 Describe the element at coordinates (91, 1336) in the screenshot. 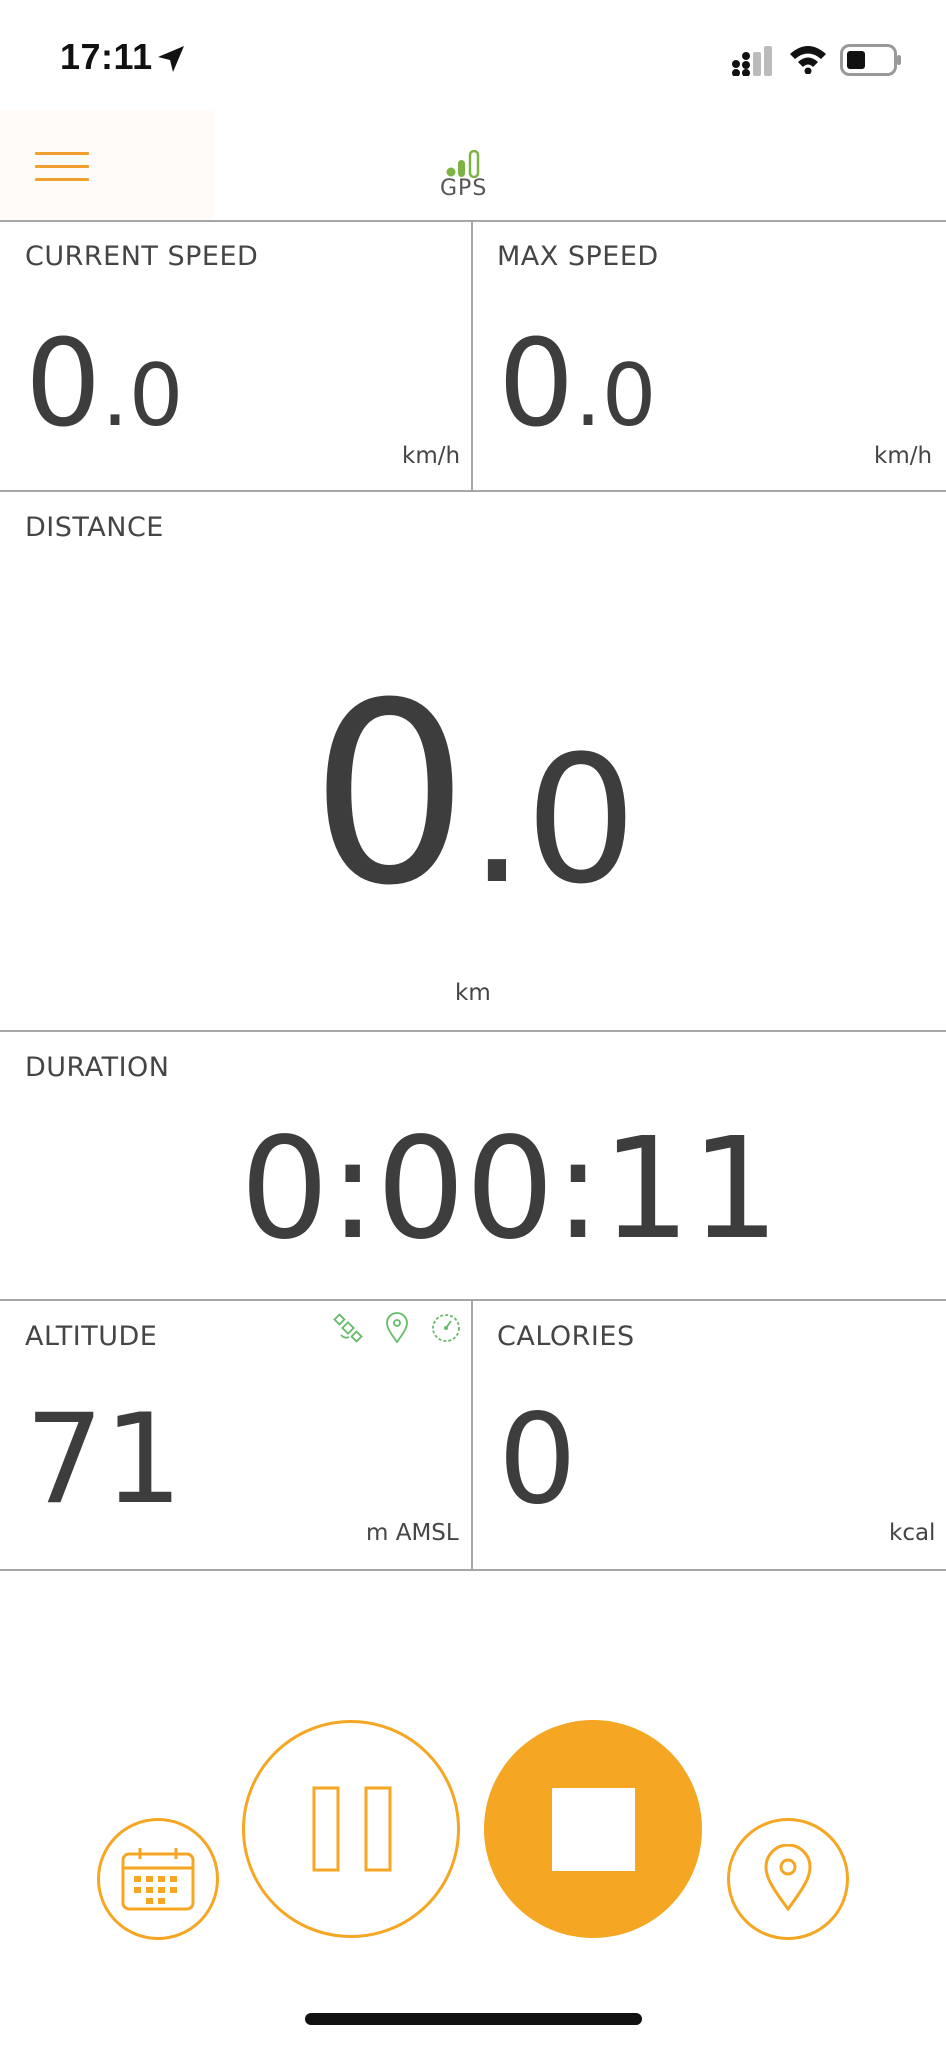

I see `altitude-label: ALTITUDE` at that location.